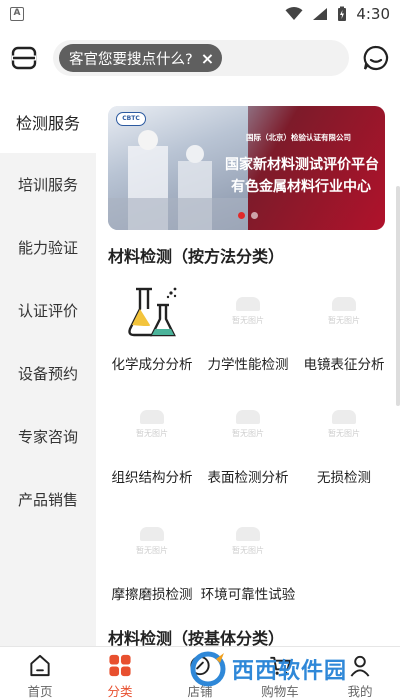 This screenshot has width=400, height=700. I want to click on org-logo: CBTC, so click(131, 119).